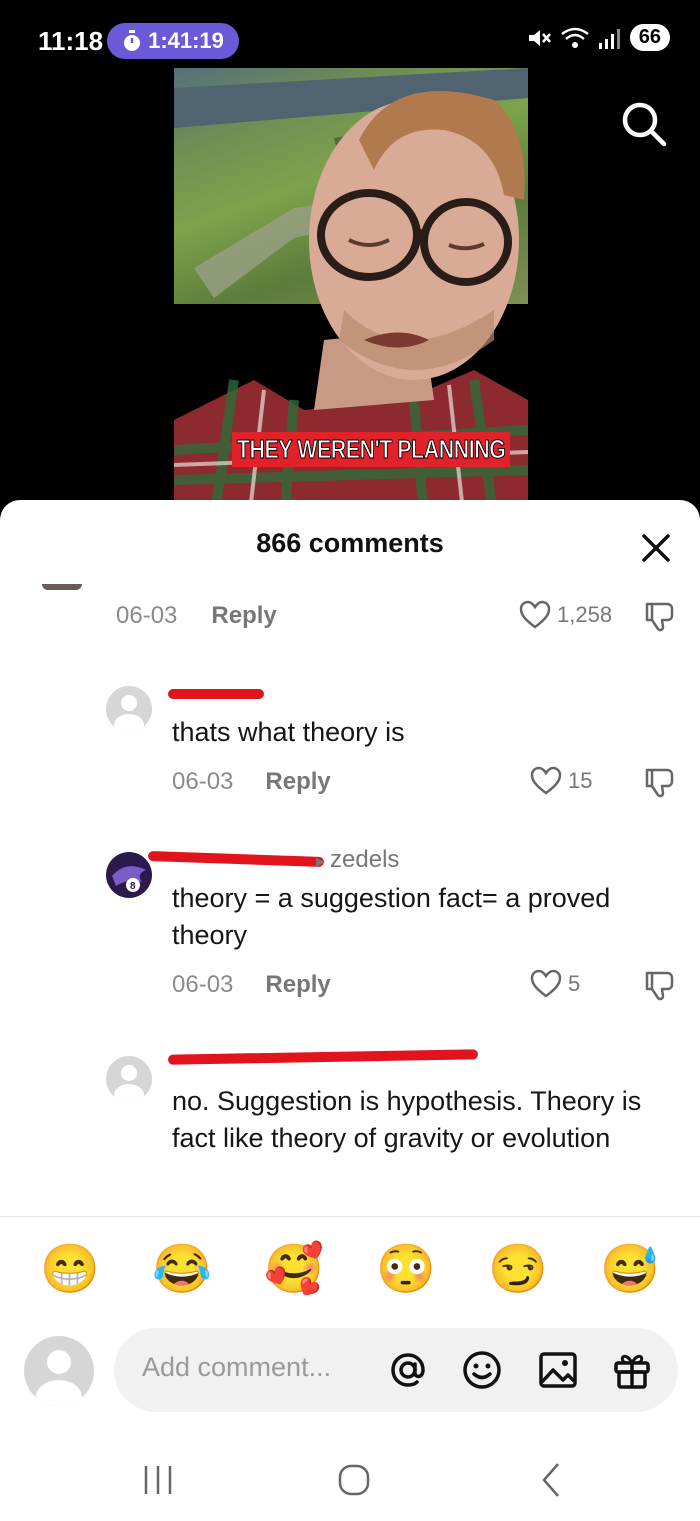  I want to click on emoji-grin-button: 😁, so click(70, 1270).